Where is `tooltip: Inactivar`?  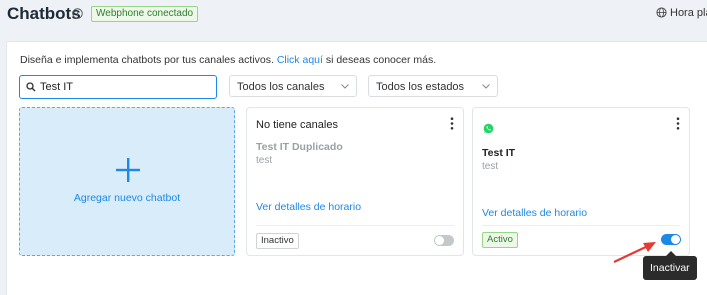
tooltip: Inactivar is located at coordinates (670, 265).